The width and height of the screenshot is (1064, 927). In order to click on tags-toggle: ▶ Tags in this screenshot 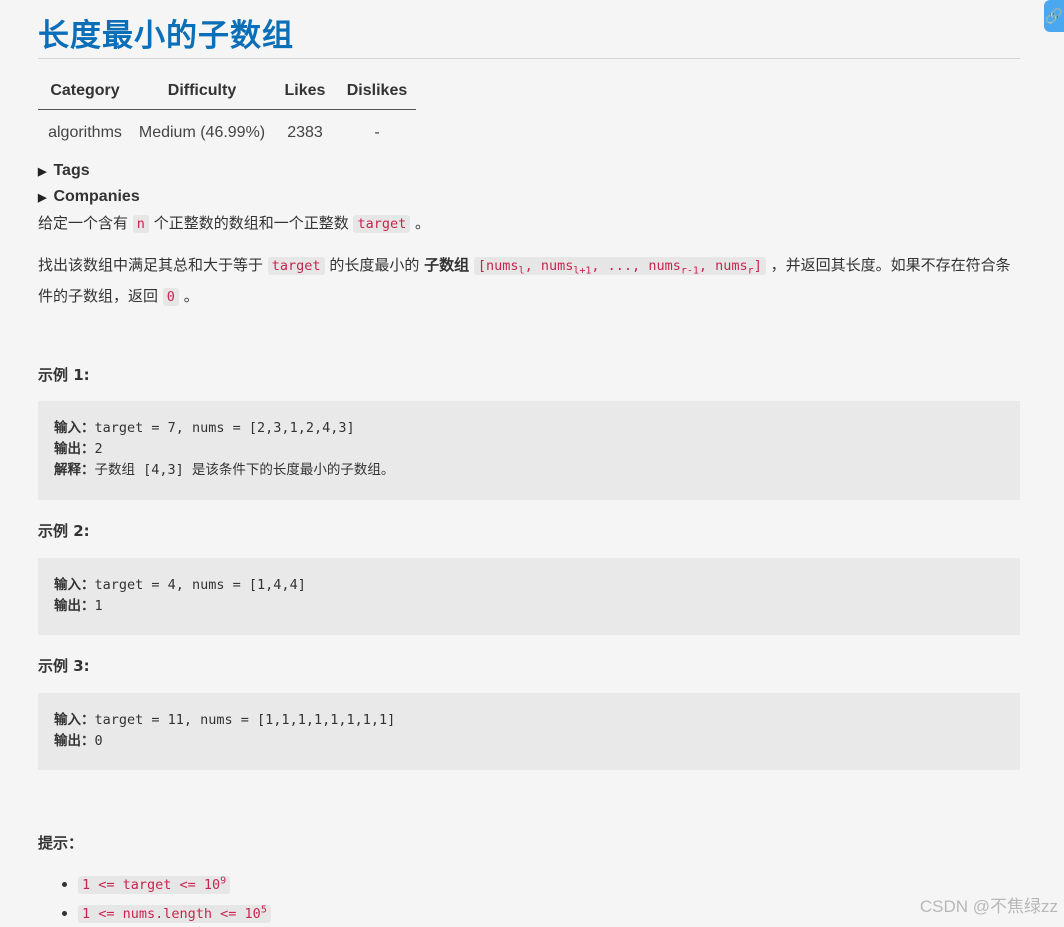, I will do `click(64, 171)`.